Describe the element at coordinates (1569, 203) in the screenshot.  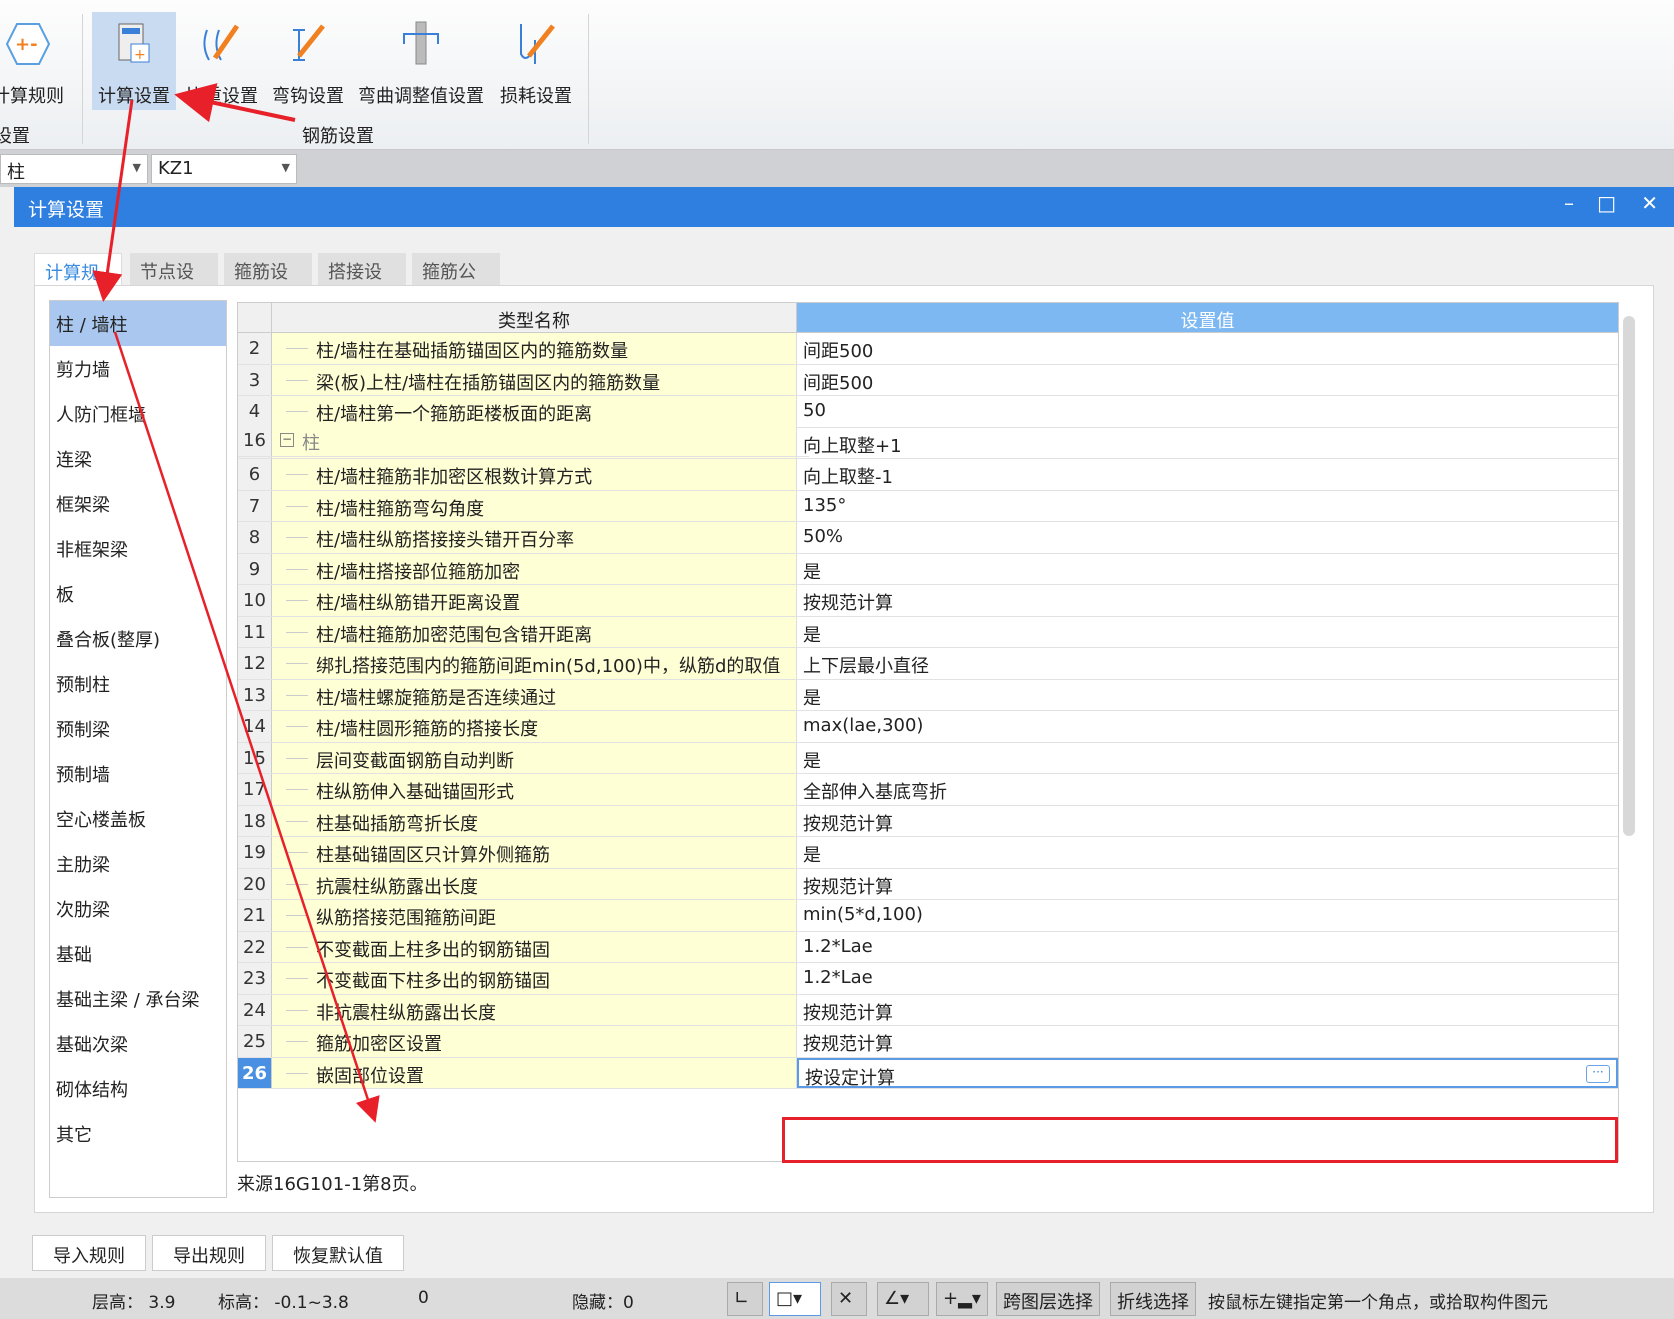
I see `minimize-icon: –` at that location.